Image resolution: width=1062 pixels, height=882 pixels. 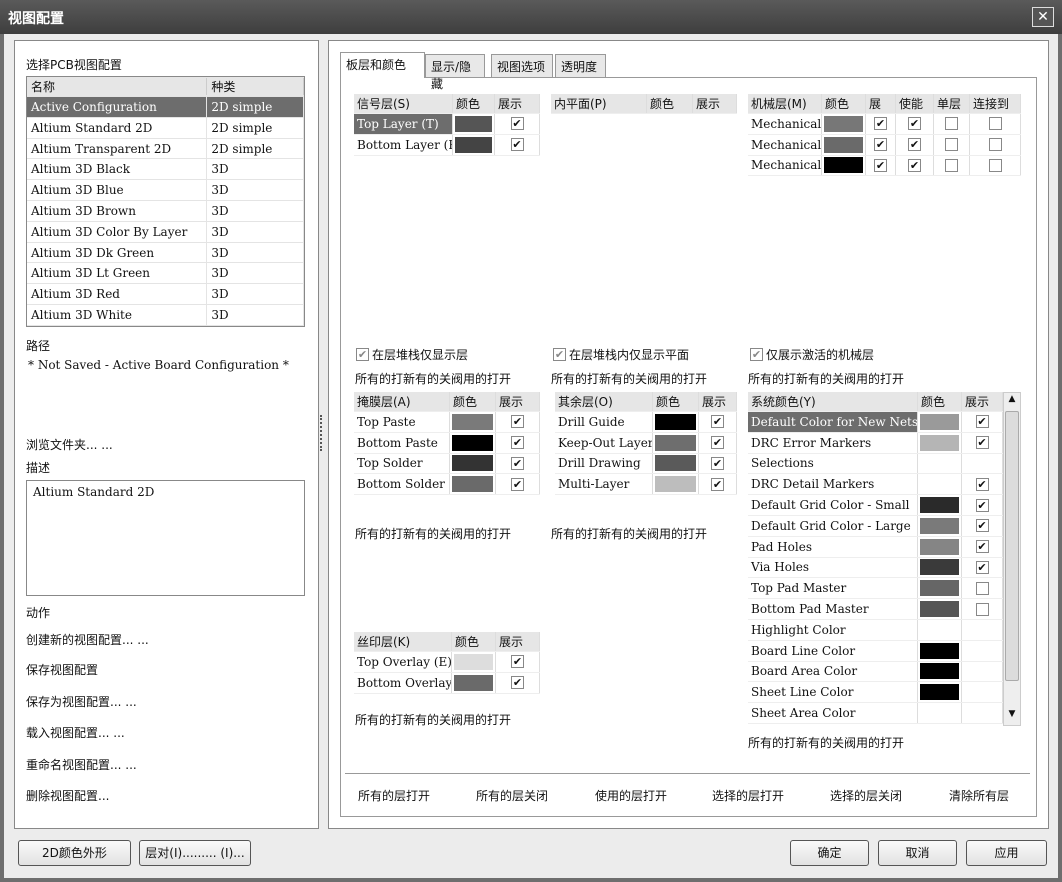 I want to click on config-row: Altium 3D Color By Layer 3D, so click(x=165, y=232).